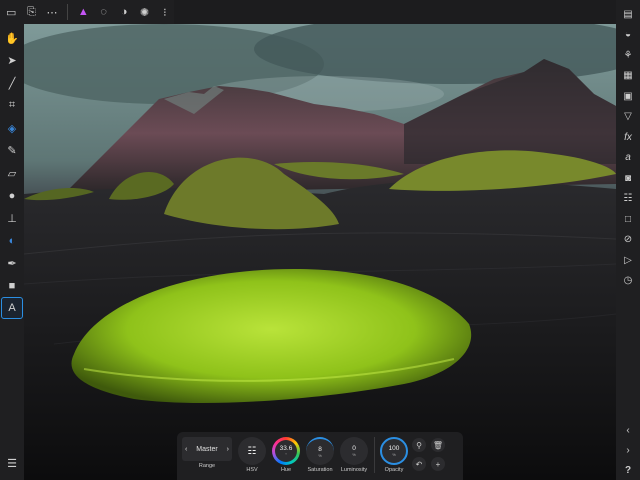 The width and height of the screenshot is (640, 480). What do you see at coordinates (12, 196) in the screenshot?
I see `blur-icon: ●` at bounding box center [12, 196].